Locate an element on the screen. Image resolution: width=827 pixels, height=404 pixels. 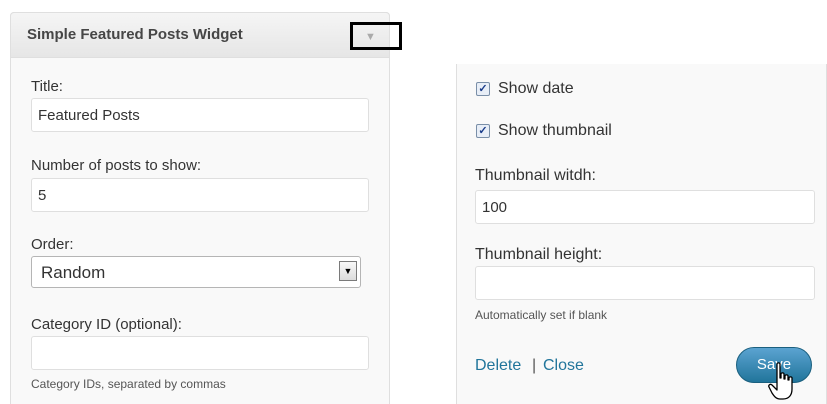
thumb-height-label: Thumbnail height: is located at coordinates (539, 254).